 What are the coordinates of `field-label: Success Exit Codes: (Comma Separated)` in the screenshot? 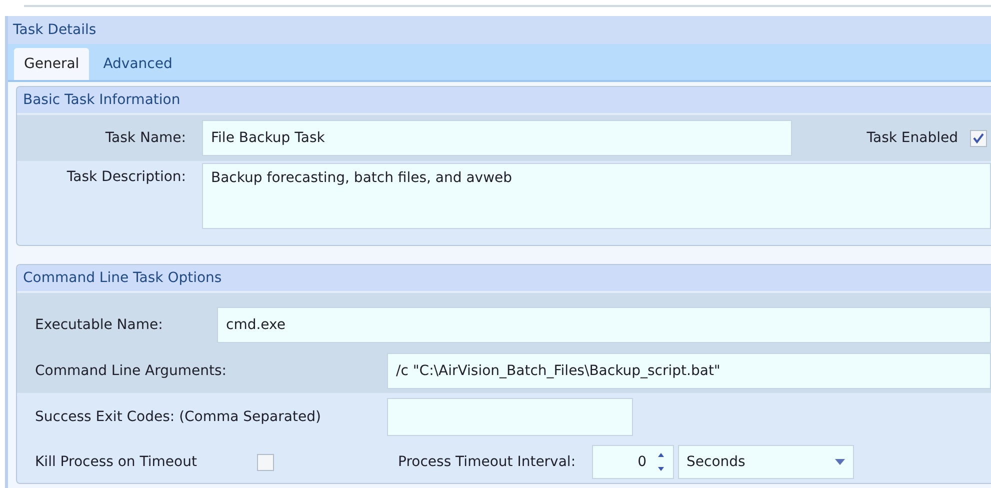 It's located at (178, 417).